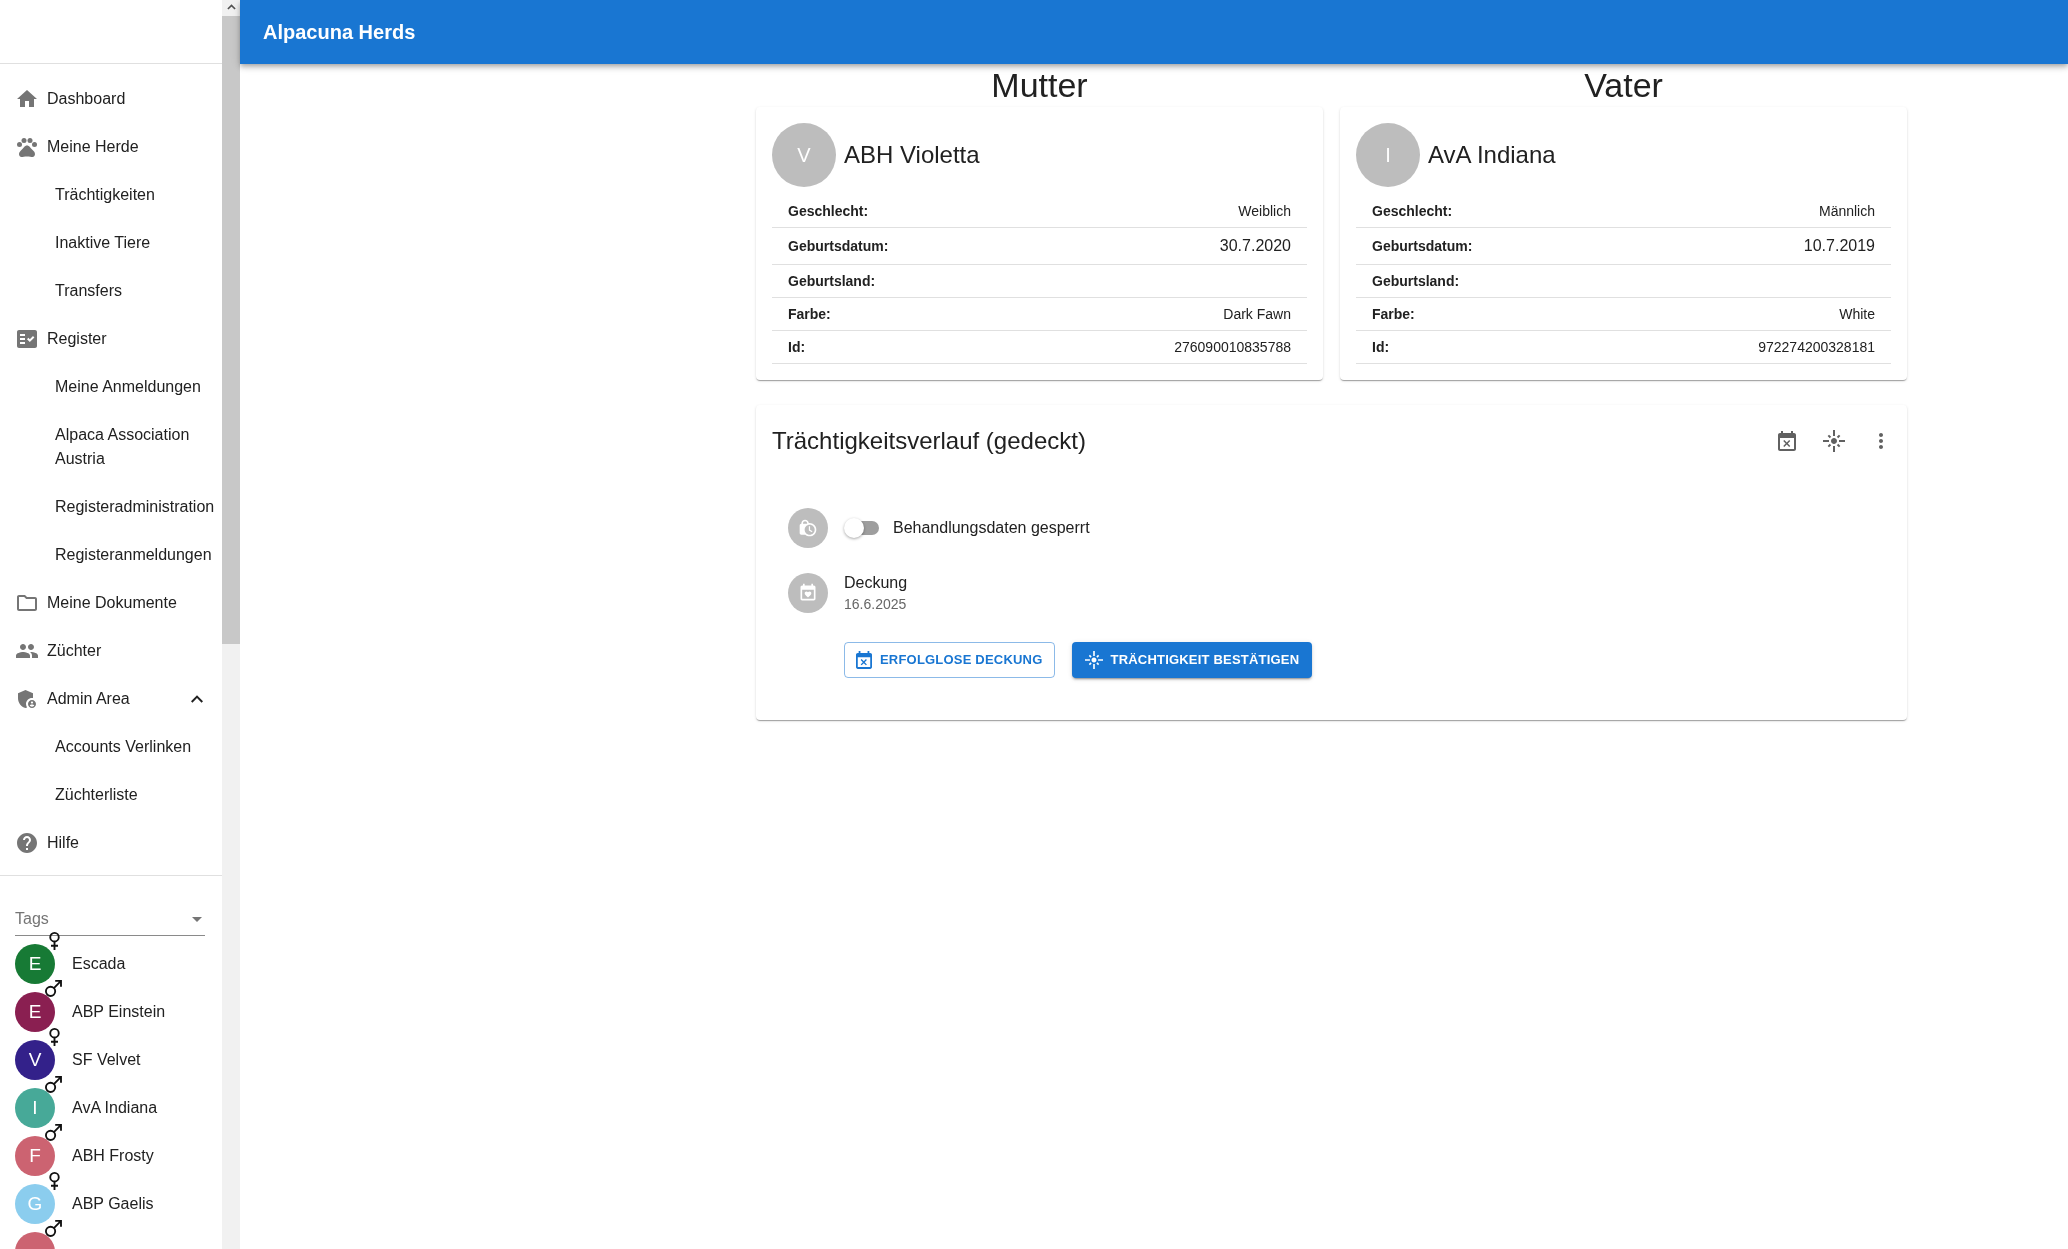 The height and width of the screenshot is (1249, 2068). I want to click on field-value: 276090010835788, so click(1232, 347).